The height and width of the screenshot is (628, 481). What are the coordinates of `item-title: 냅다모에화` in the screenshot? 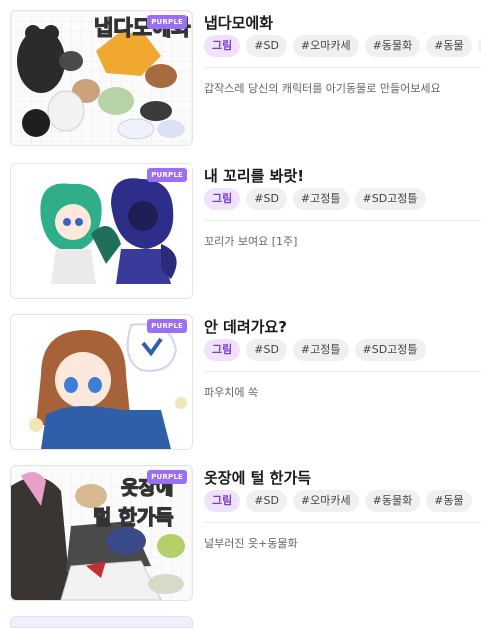 It's located at (238, 22).